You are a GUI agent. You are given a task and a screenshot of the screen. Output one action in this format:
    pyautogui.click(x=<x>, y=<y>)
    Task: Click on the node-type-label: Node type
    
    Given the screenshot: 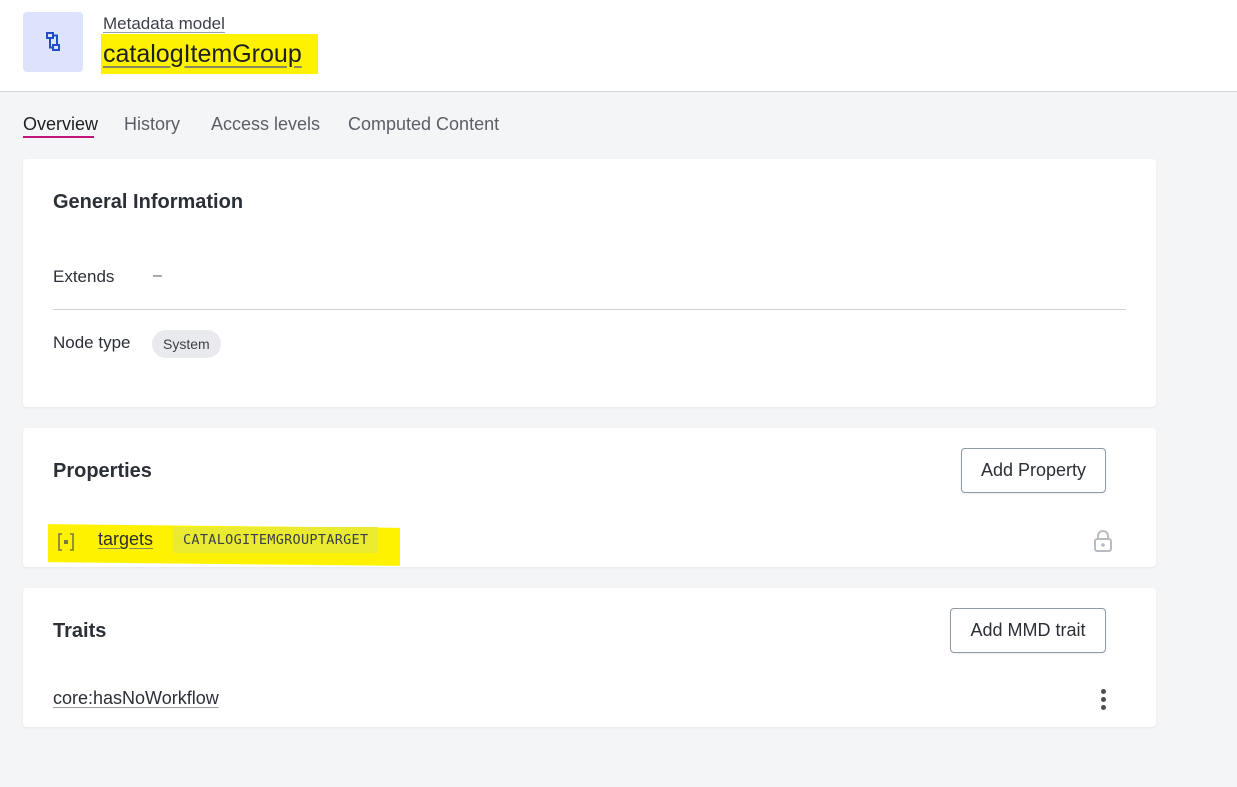 What is the action you would take?
    pyautogui.click(x=92, y=342)
    